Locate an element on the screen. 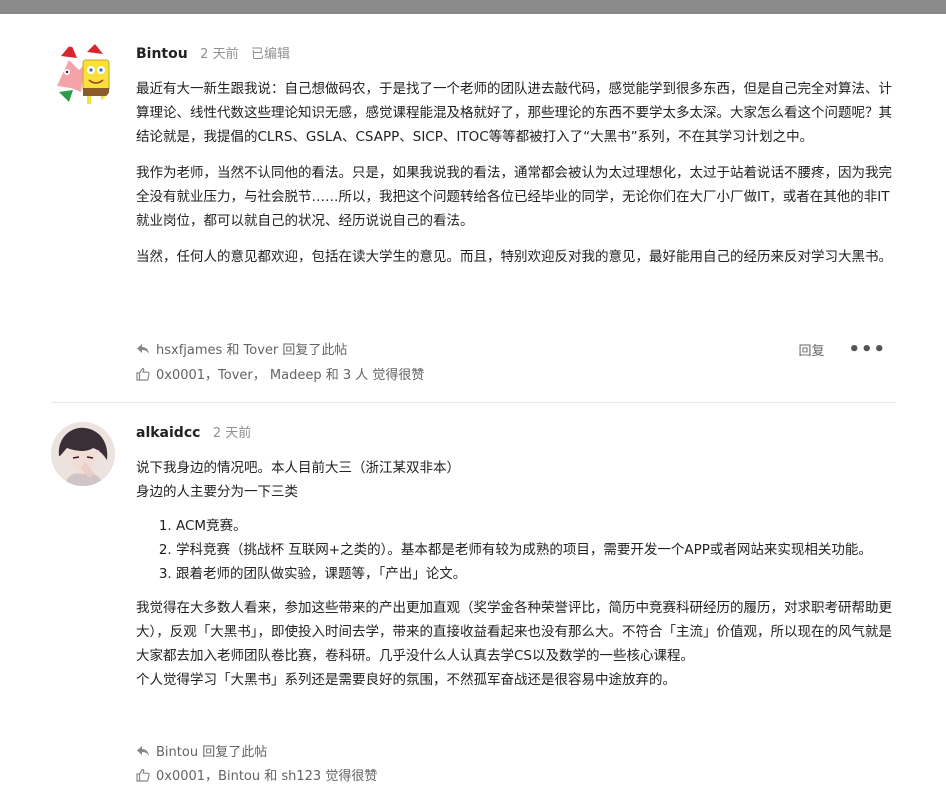 The height and width of the screenshot is (792, 946). likes-info: 0x0001，Bintou 和 sh123 觉得很赞 is located at coordinates (256, 774).